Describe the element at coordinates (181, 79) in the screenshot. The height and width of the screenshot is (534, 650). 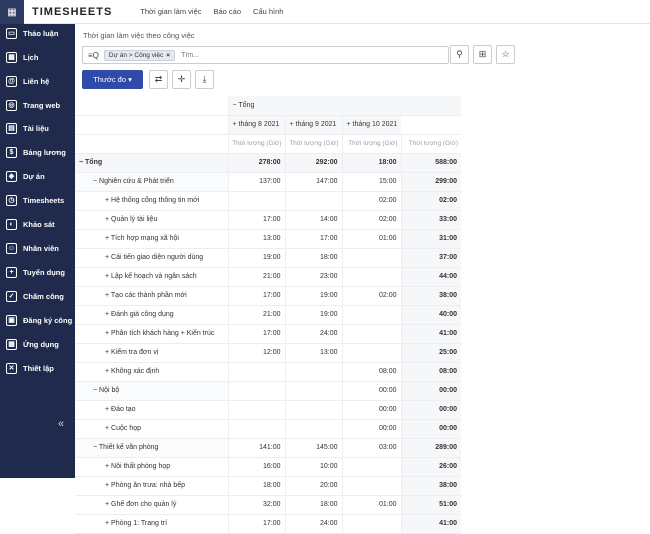
I see `expand-all-icon: ✛` at that location.